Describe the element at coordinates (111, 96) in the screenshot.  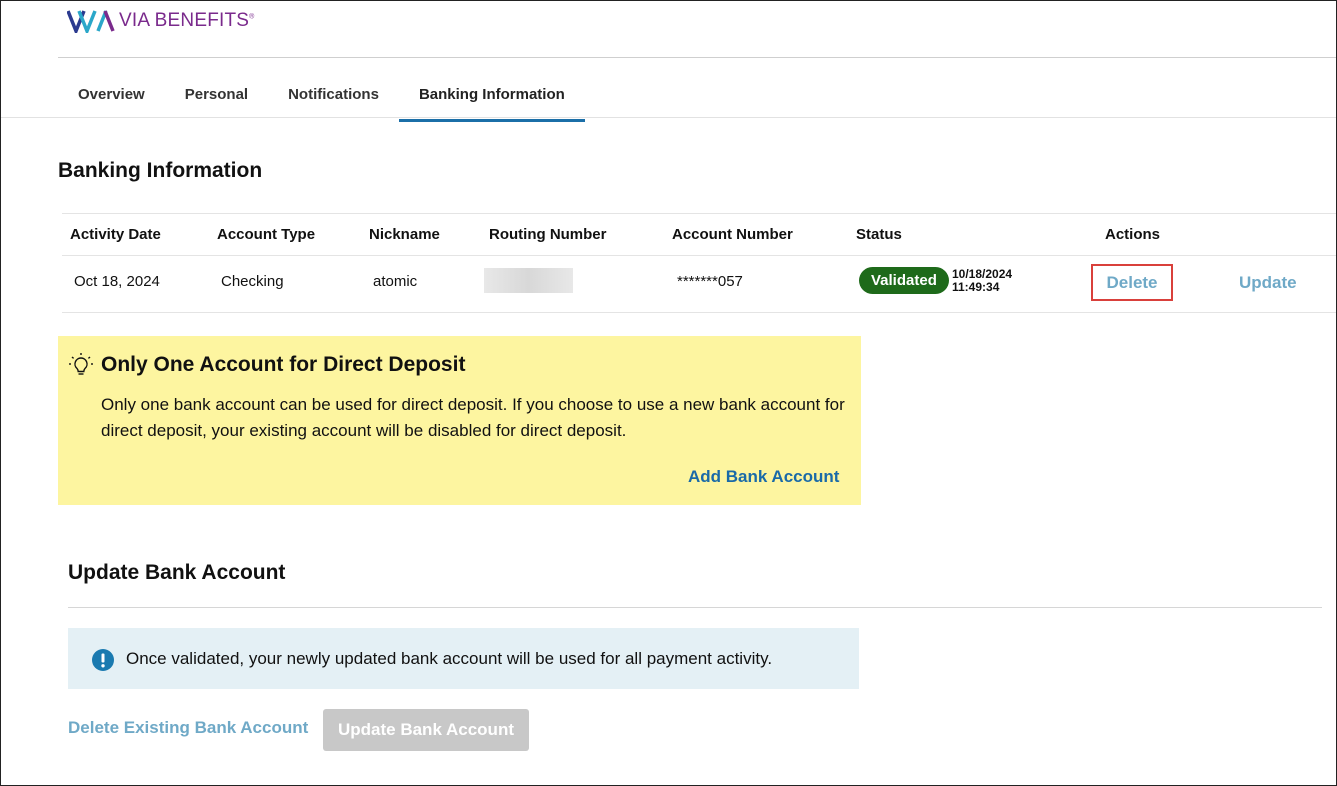
I see `tab-overview: Overview` at that location.